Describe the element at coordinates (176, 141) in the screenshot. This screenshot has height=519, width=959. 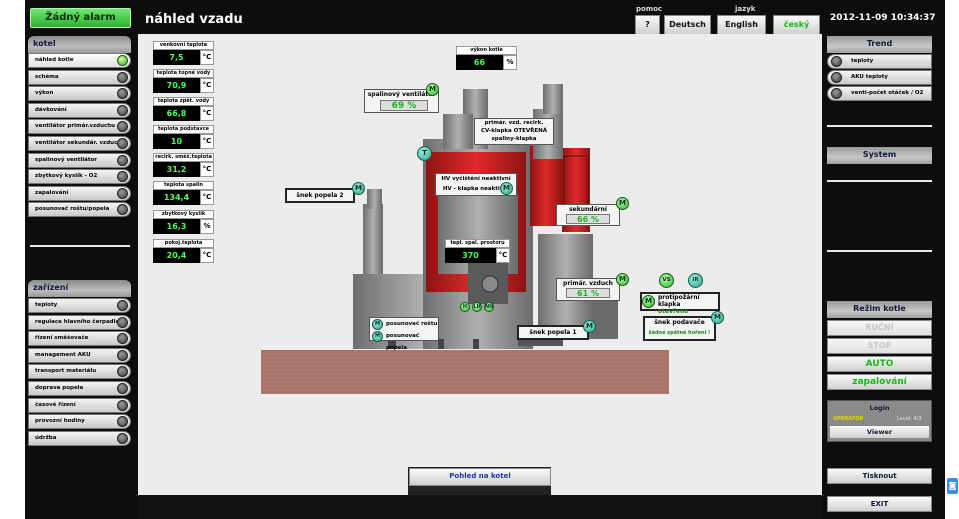
I see `sensor-value: 10` at that location.